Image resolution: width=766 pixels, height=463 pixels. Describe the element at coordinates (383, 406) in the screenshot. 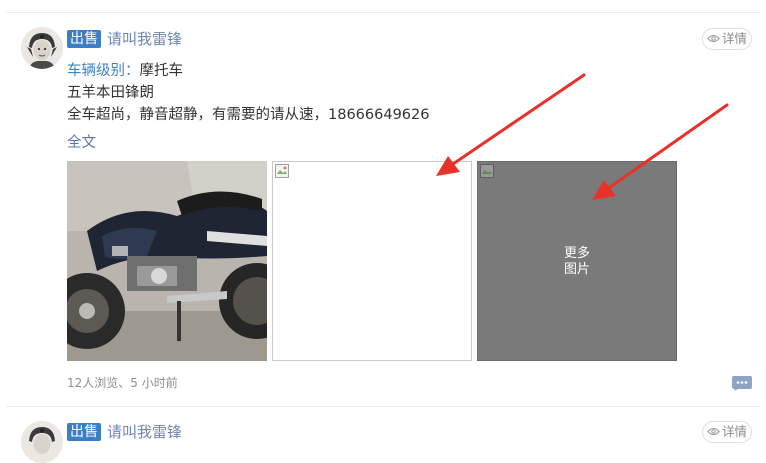

I see `post-divider` at that location.